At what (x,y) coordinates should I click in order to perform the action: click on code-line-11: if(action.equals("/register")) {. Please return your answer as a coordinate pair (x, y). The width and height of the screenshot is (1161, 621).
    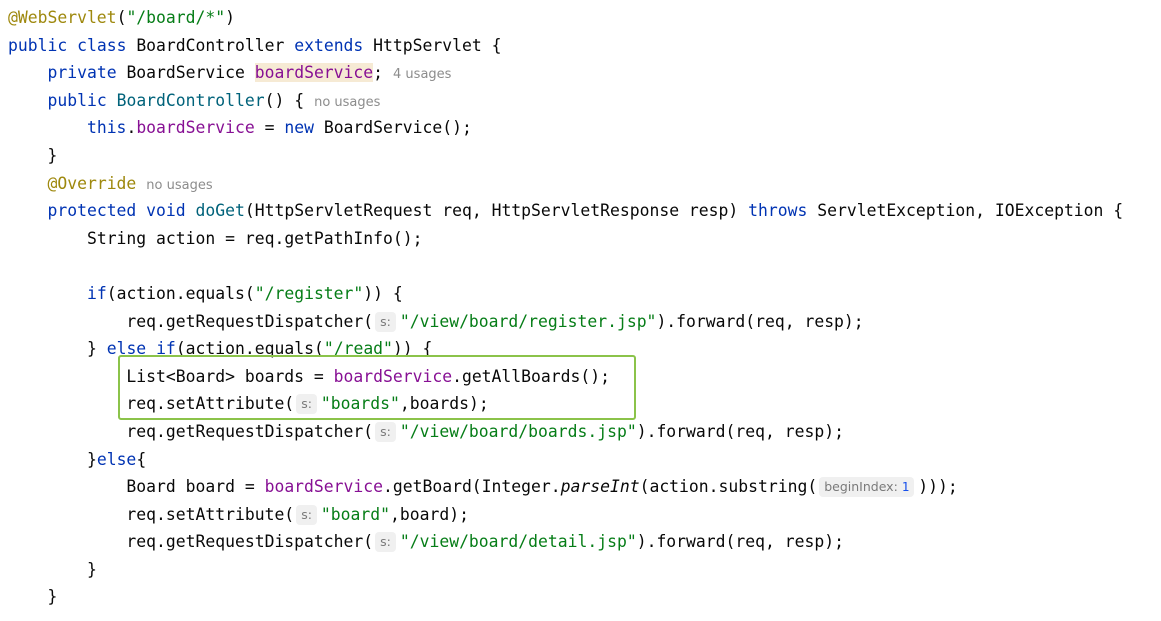
    Looking at the image, I should click on (244, 293).